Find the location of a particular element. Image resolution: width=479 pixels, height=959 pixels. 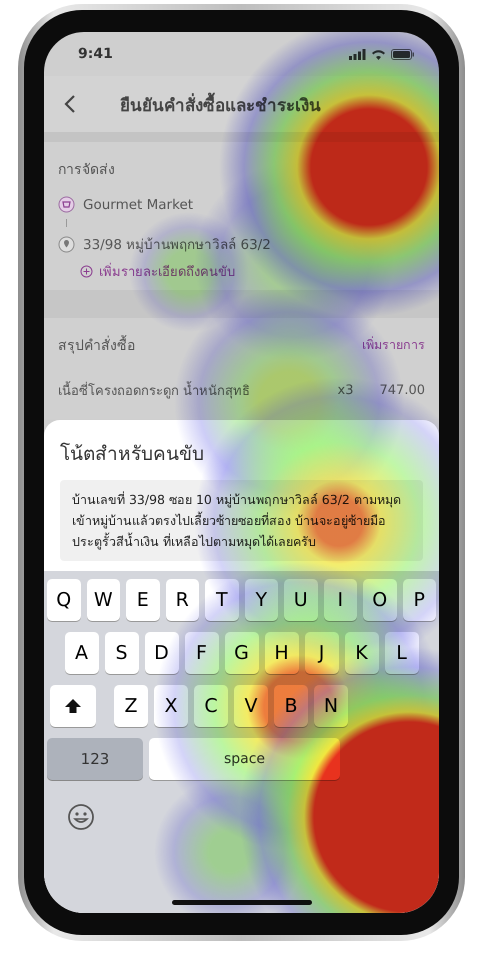

emoji-button is located at coordinates (81, 817).